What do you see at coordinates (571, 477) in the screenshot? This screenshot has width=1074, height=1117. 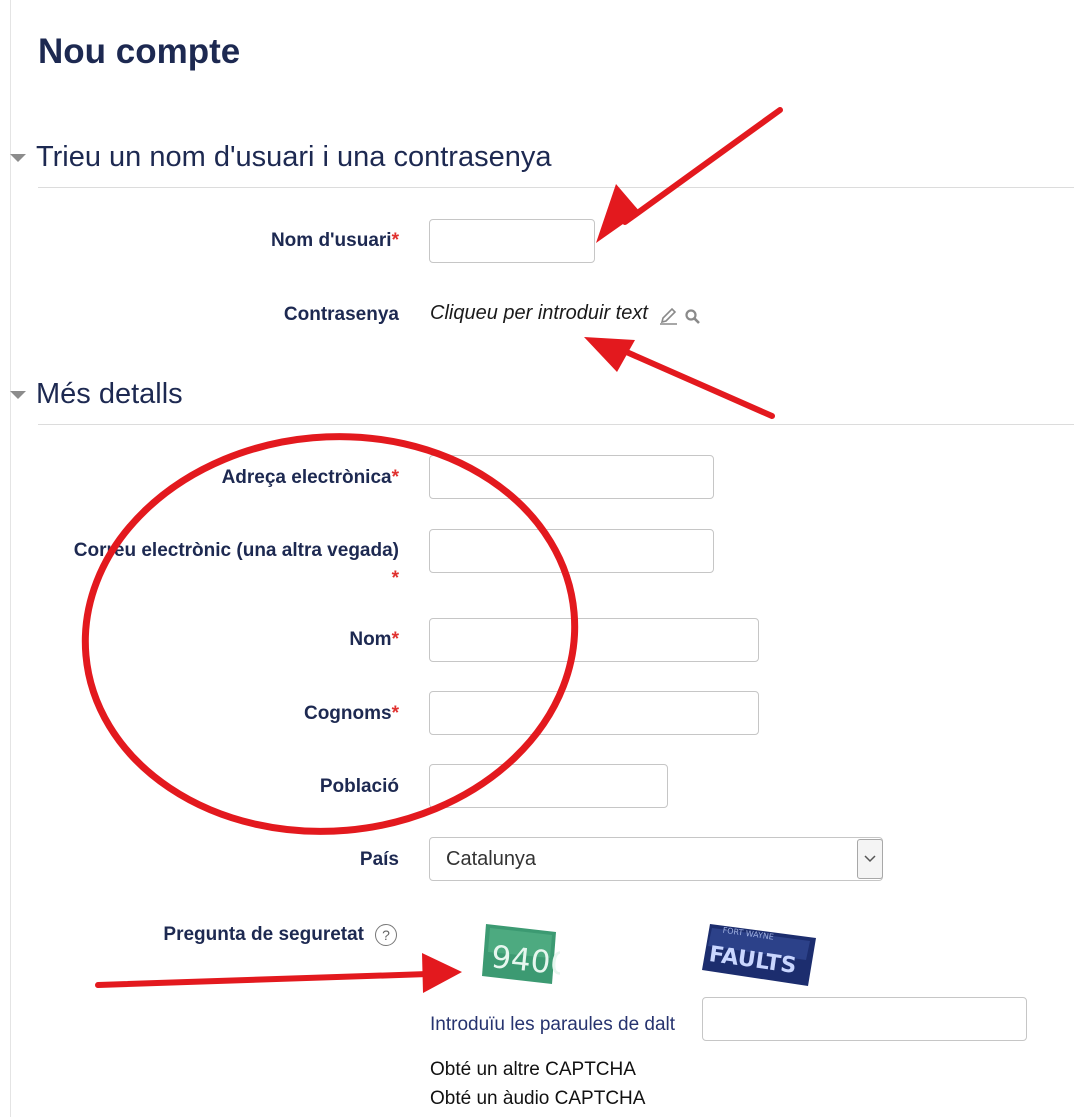 I see `email-input` at bounding box center [571, 477].